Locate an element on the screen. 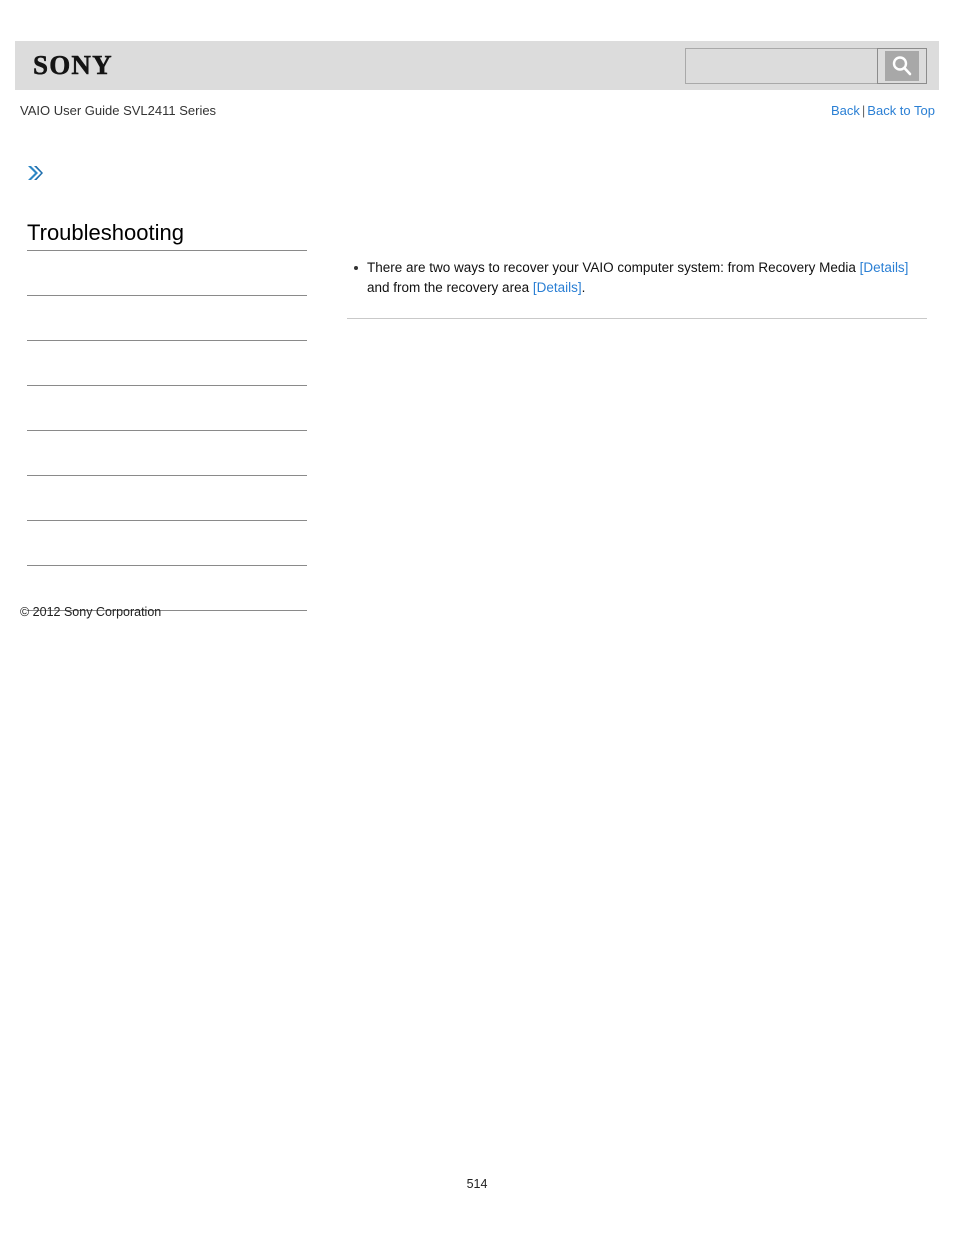  page-number: 514 is located at coordinates (477, 1184).